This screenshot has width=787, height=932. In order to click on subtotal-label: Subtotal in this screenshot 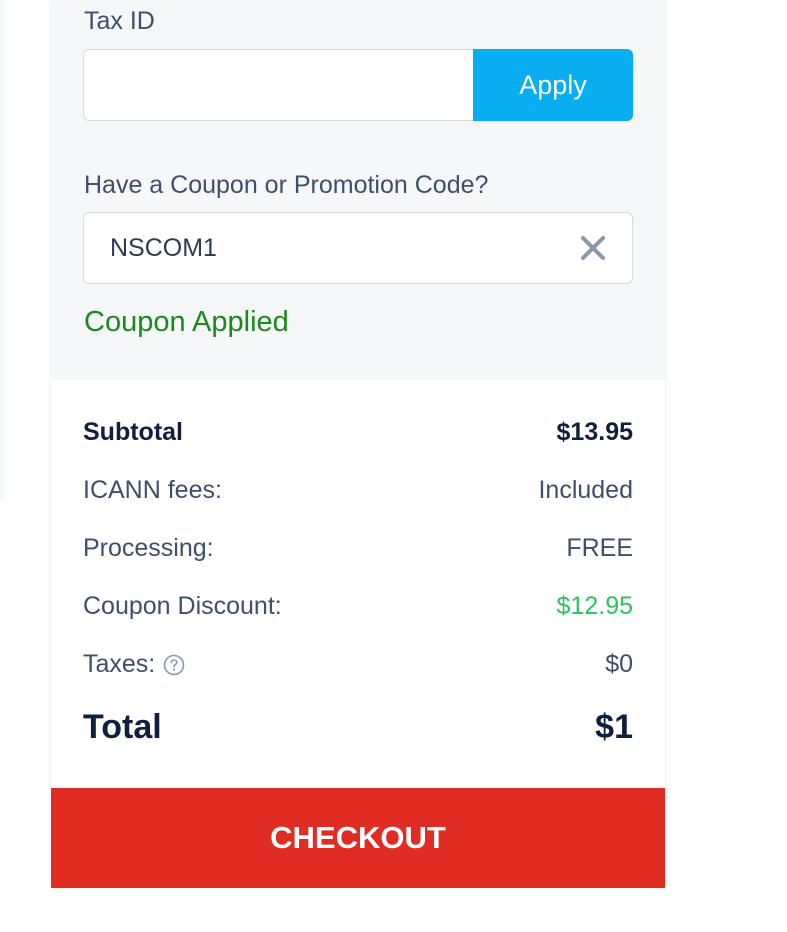, I will do `click(133, 432)`.